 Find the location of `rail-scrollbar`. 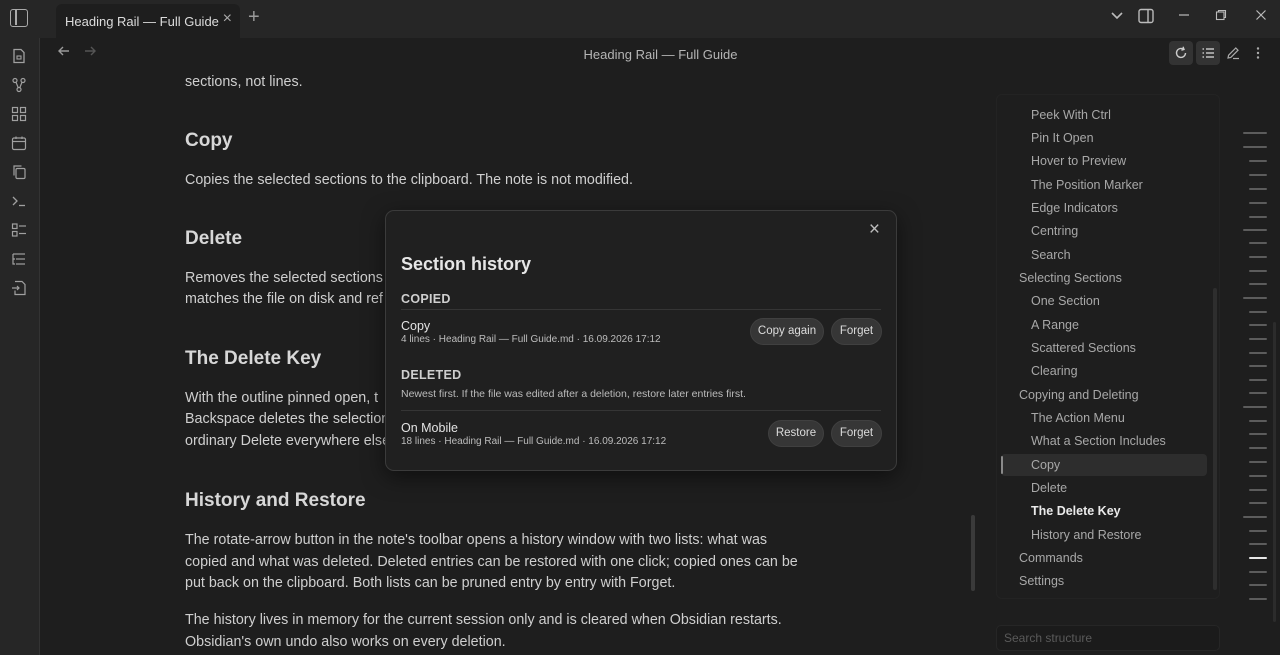

rail-scrollbar is located at coordinates (1274, 472).